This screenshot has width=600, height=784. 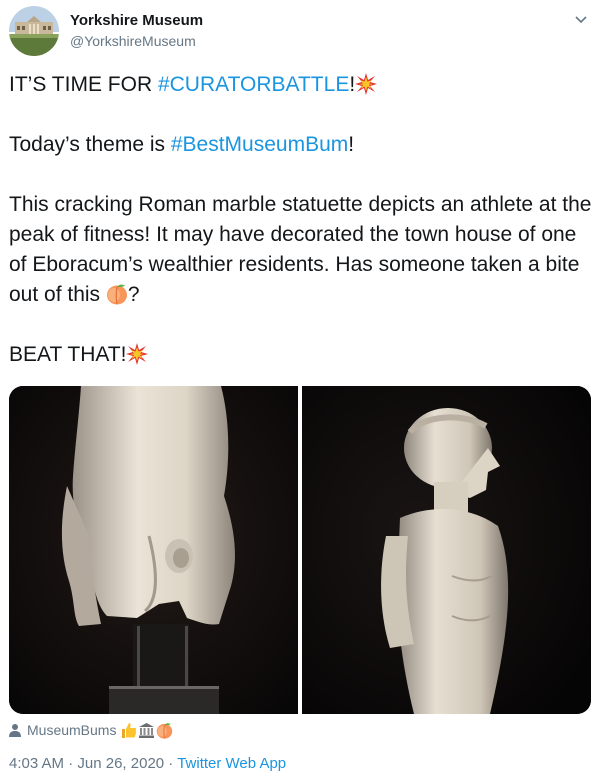 What do you see at coordinates (300, 32) in the screenshot?
I see `tweet-header: Yorkshire Museum @YorkshireMuseum` at bounding box center [300, 32].